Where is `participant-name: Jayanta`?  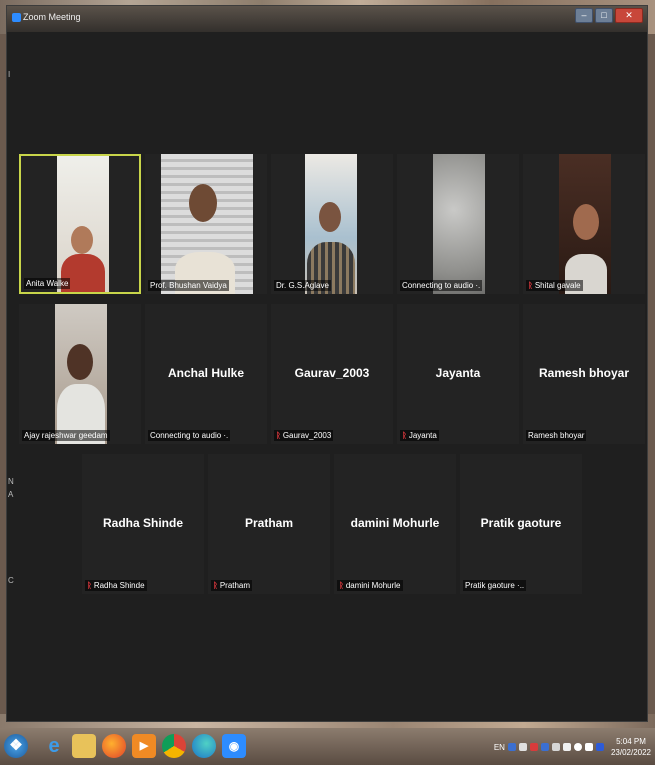 participant-name: Jayanta is located at coordinates (458, 373).